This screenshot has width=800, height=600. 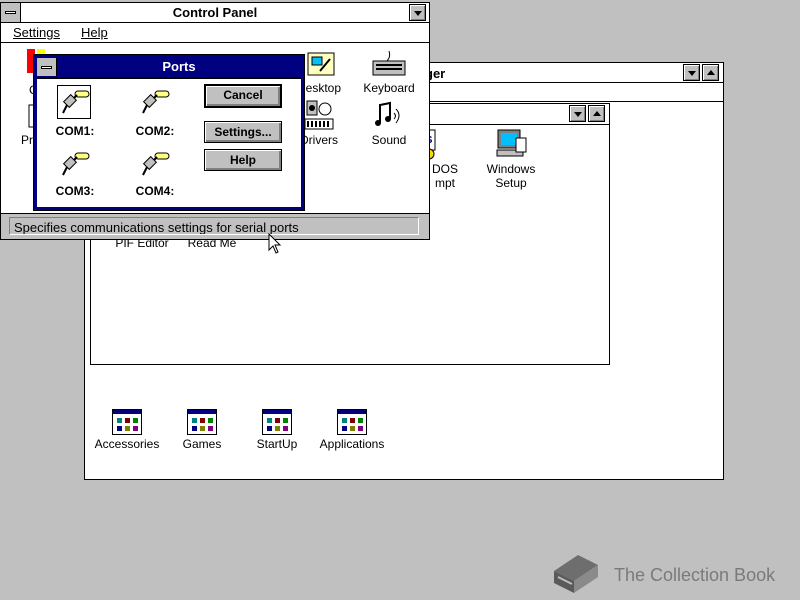 I want to click on group-startup-label: StartUp, so click(x=277, y=444).